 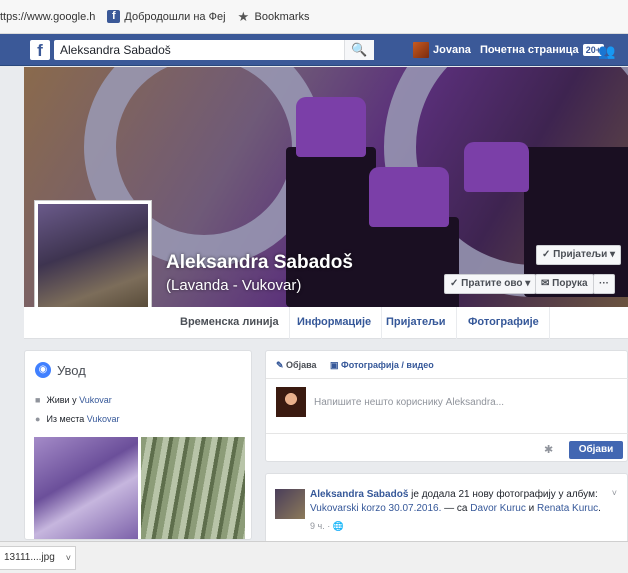 What do you see at coordinates (259, 263) in the screenshot?
I see `profile-name: Aleksandra Sabadoš` at bounding box center [259, 263].